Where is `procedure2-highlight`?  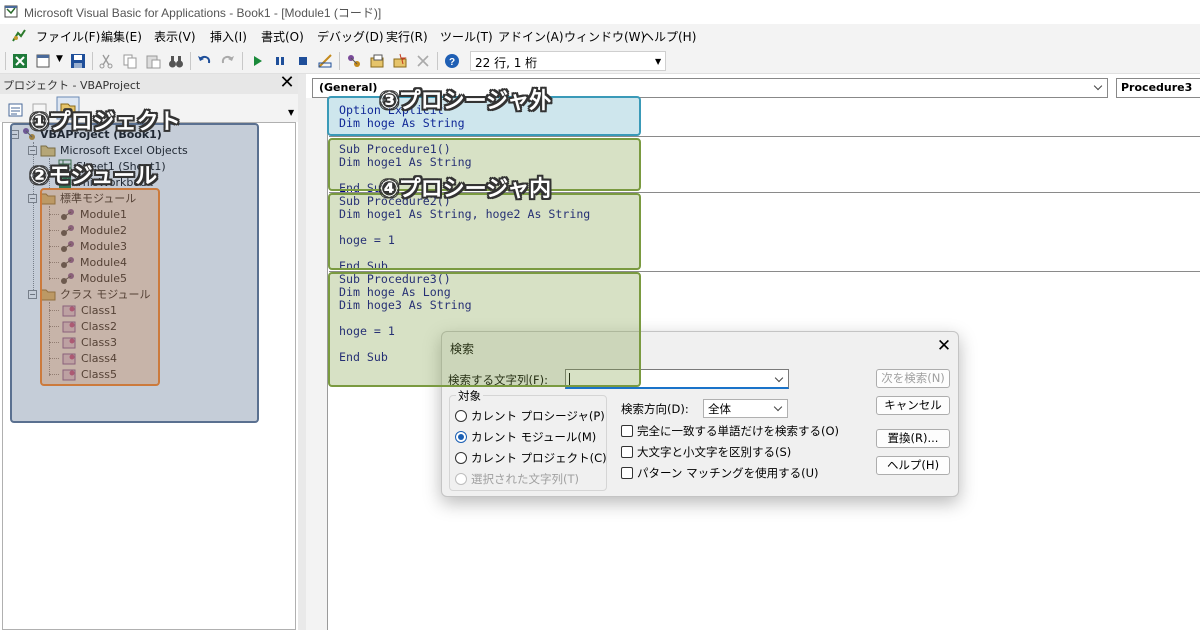
procedure2-highlight is located at coordinates (484, 231).